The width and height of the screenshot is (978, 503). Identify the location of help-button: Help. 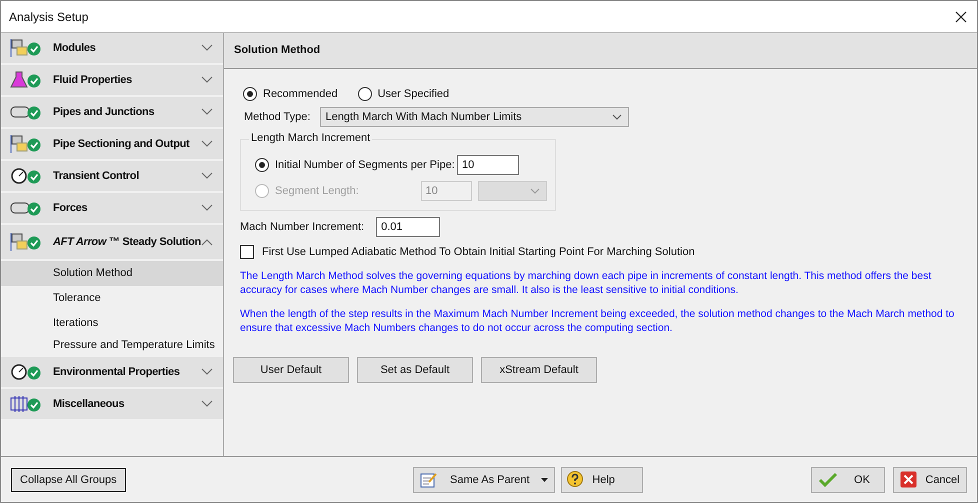
(602, 479).